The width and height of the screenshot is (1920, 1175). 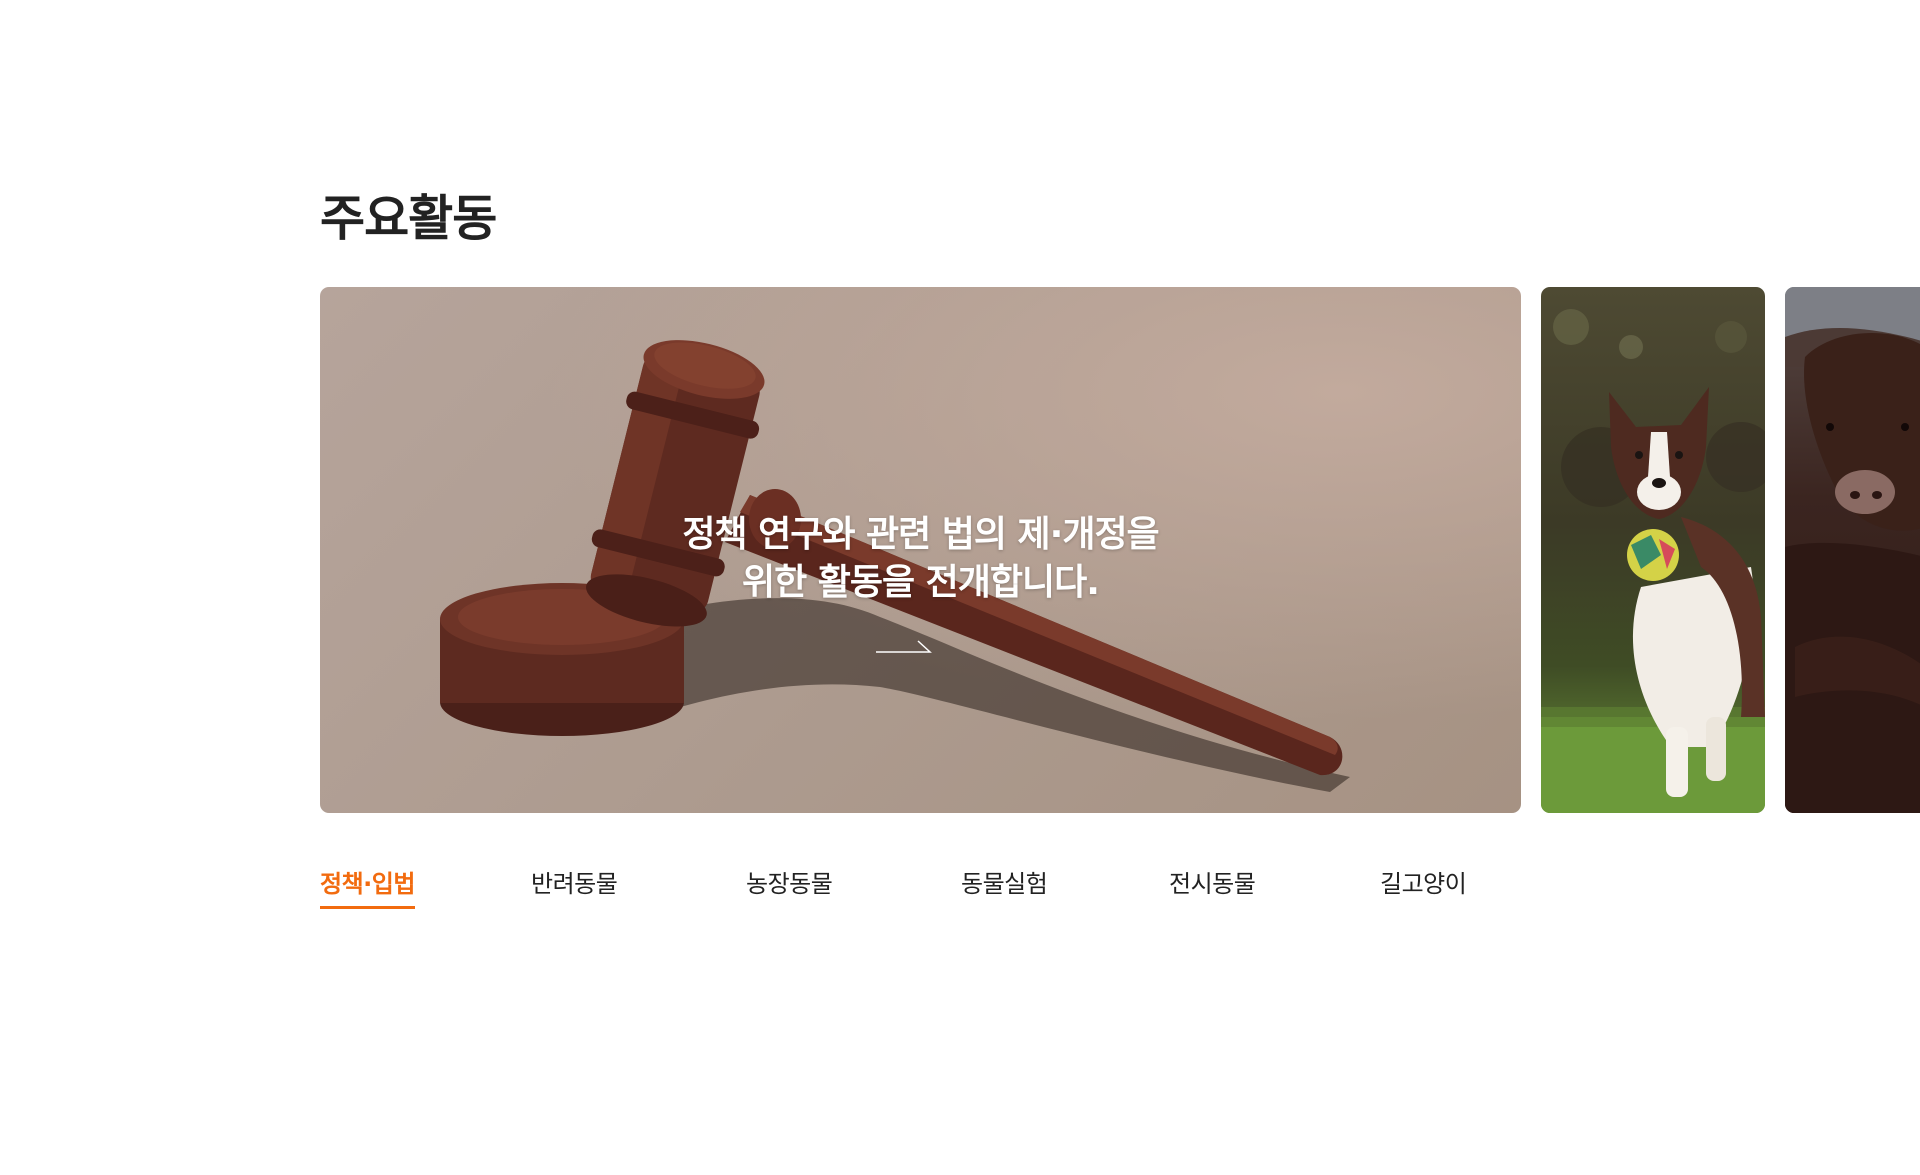 I want to click on cow-image, so click(x=1852, y=550).